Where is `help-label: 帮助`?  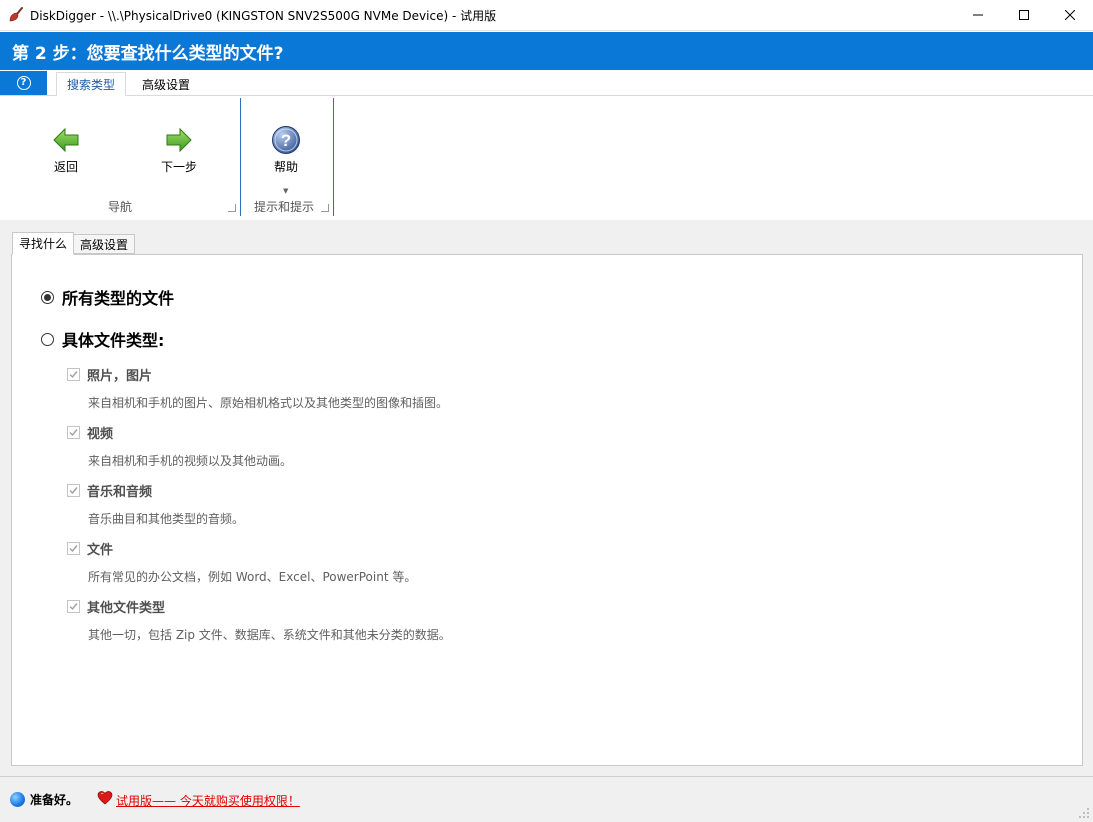 help-label: 帮助 is located at coordinates (285, 167).